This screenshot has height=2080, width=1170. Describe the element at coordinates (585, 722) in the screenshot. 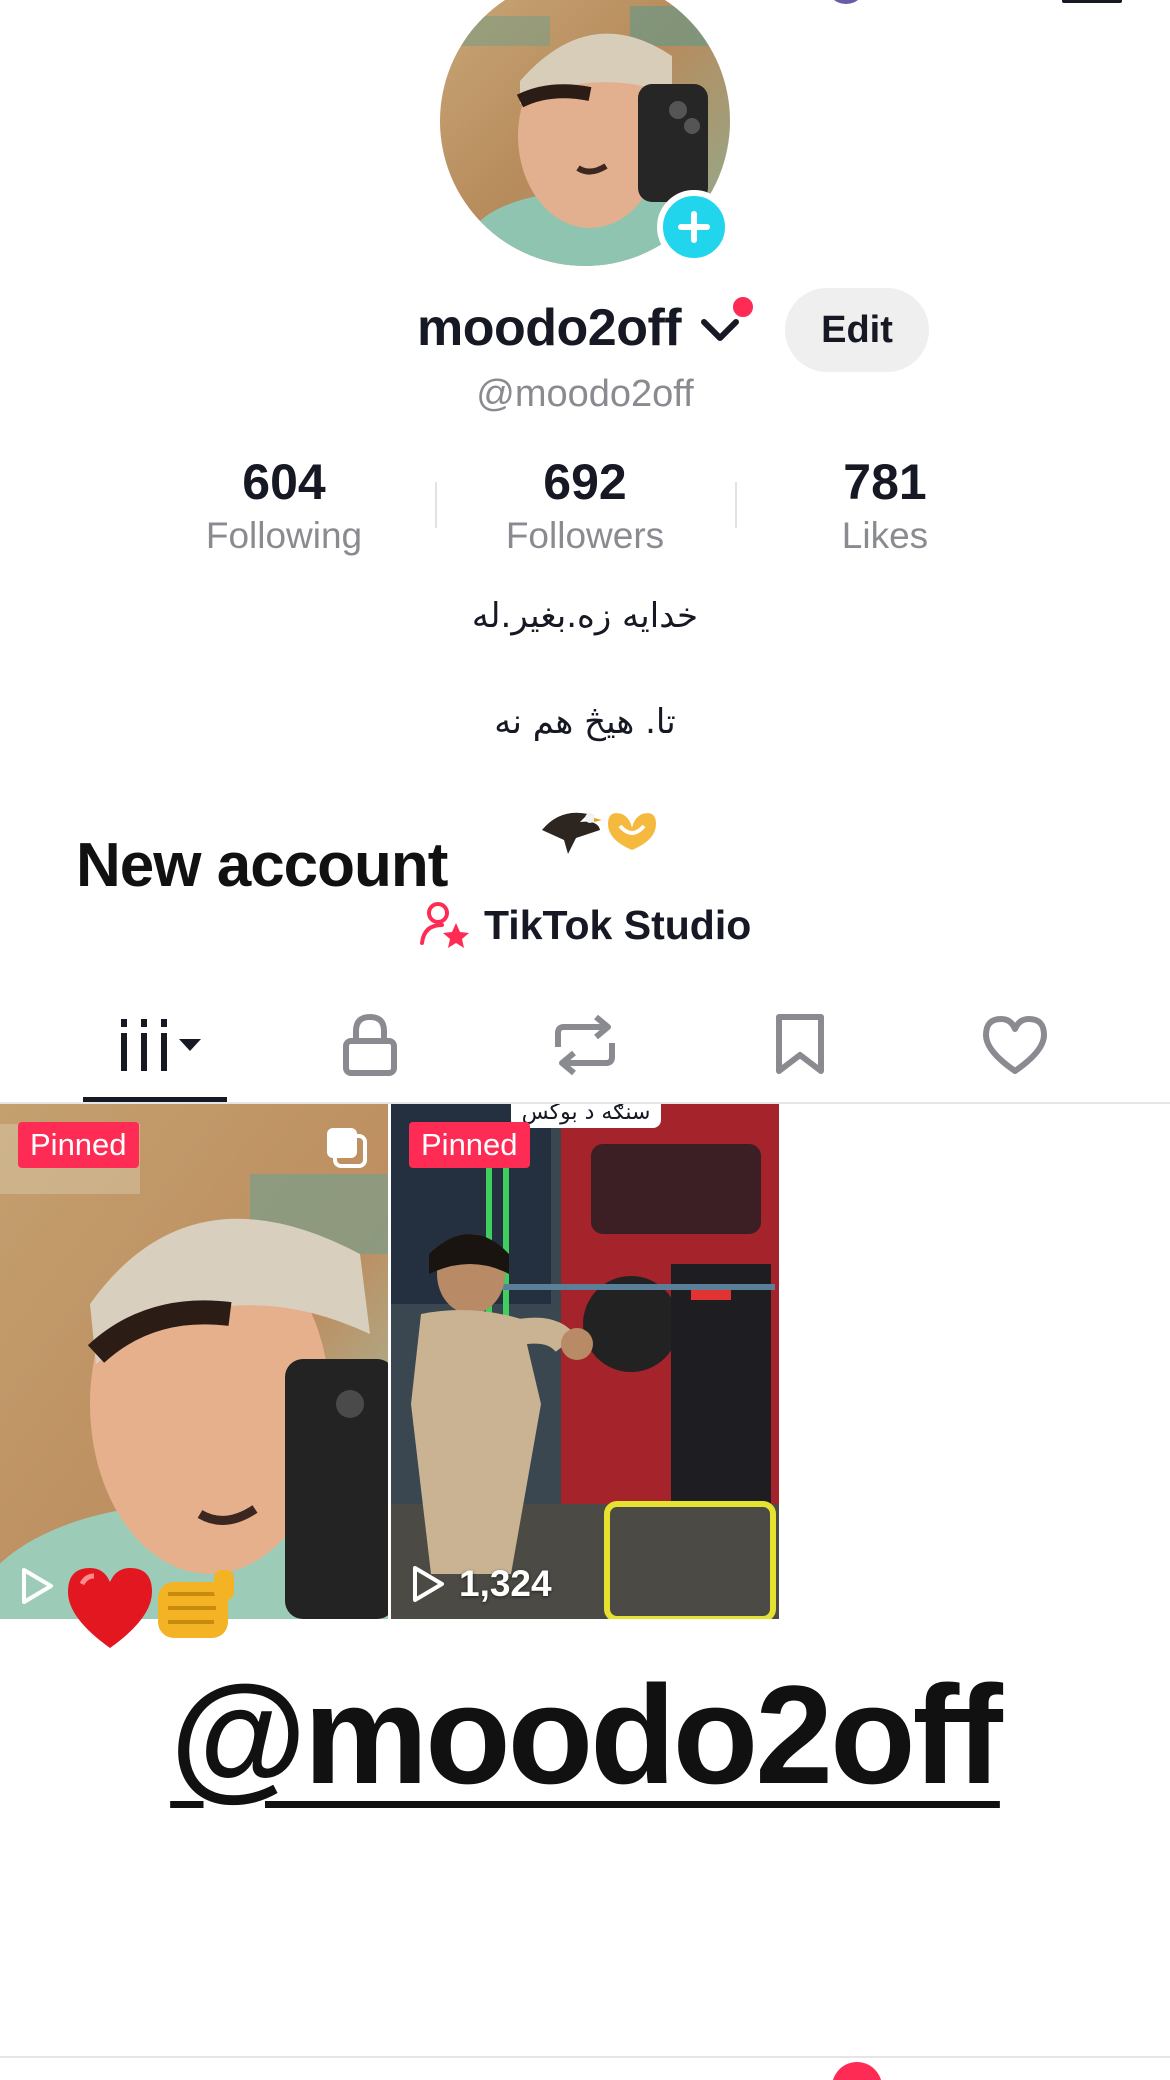

I see `bio-line-2: تا. هیڅ هم نه` at that location.